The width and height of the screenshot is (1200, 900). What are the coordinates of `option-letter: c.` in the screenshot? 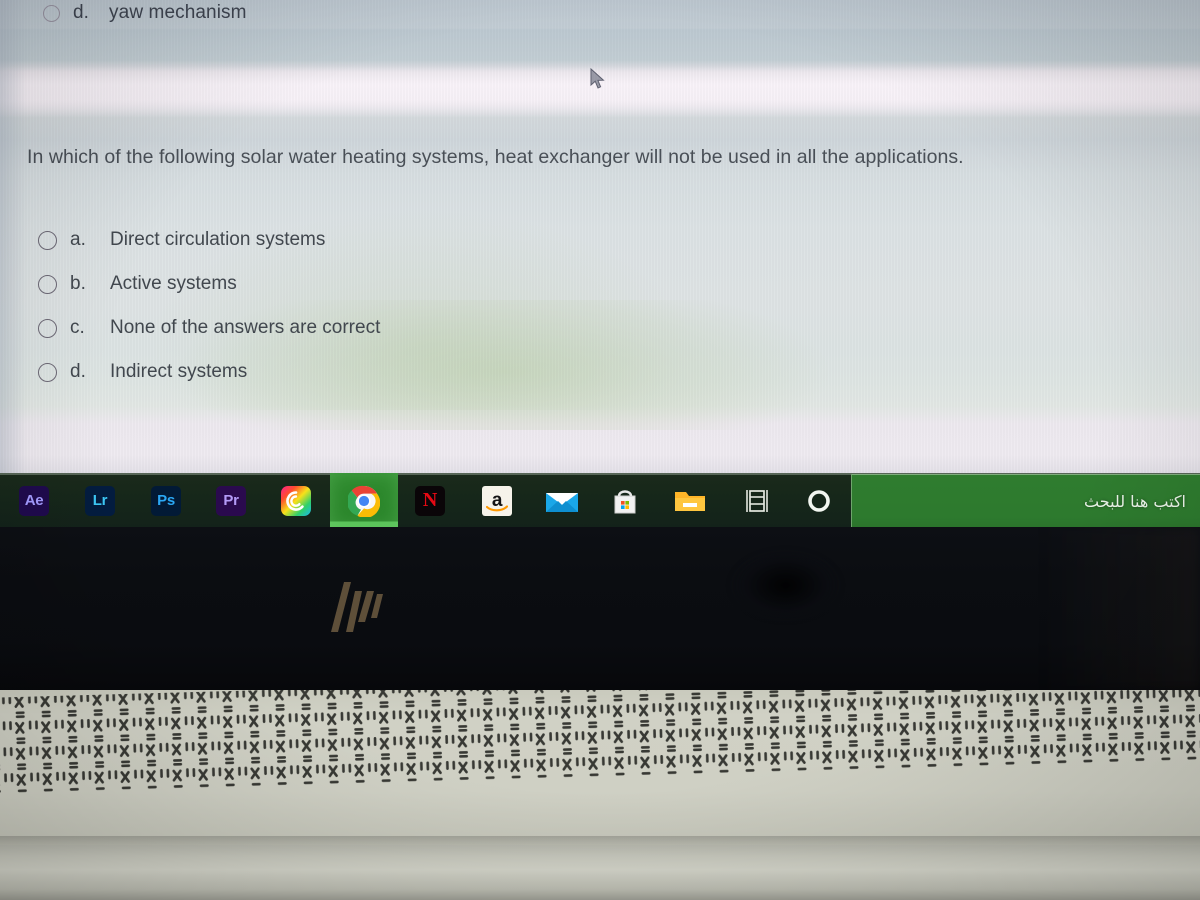 It's located at (77, 327).